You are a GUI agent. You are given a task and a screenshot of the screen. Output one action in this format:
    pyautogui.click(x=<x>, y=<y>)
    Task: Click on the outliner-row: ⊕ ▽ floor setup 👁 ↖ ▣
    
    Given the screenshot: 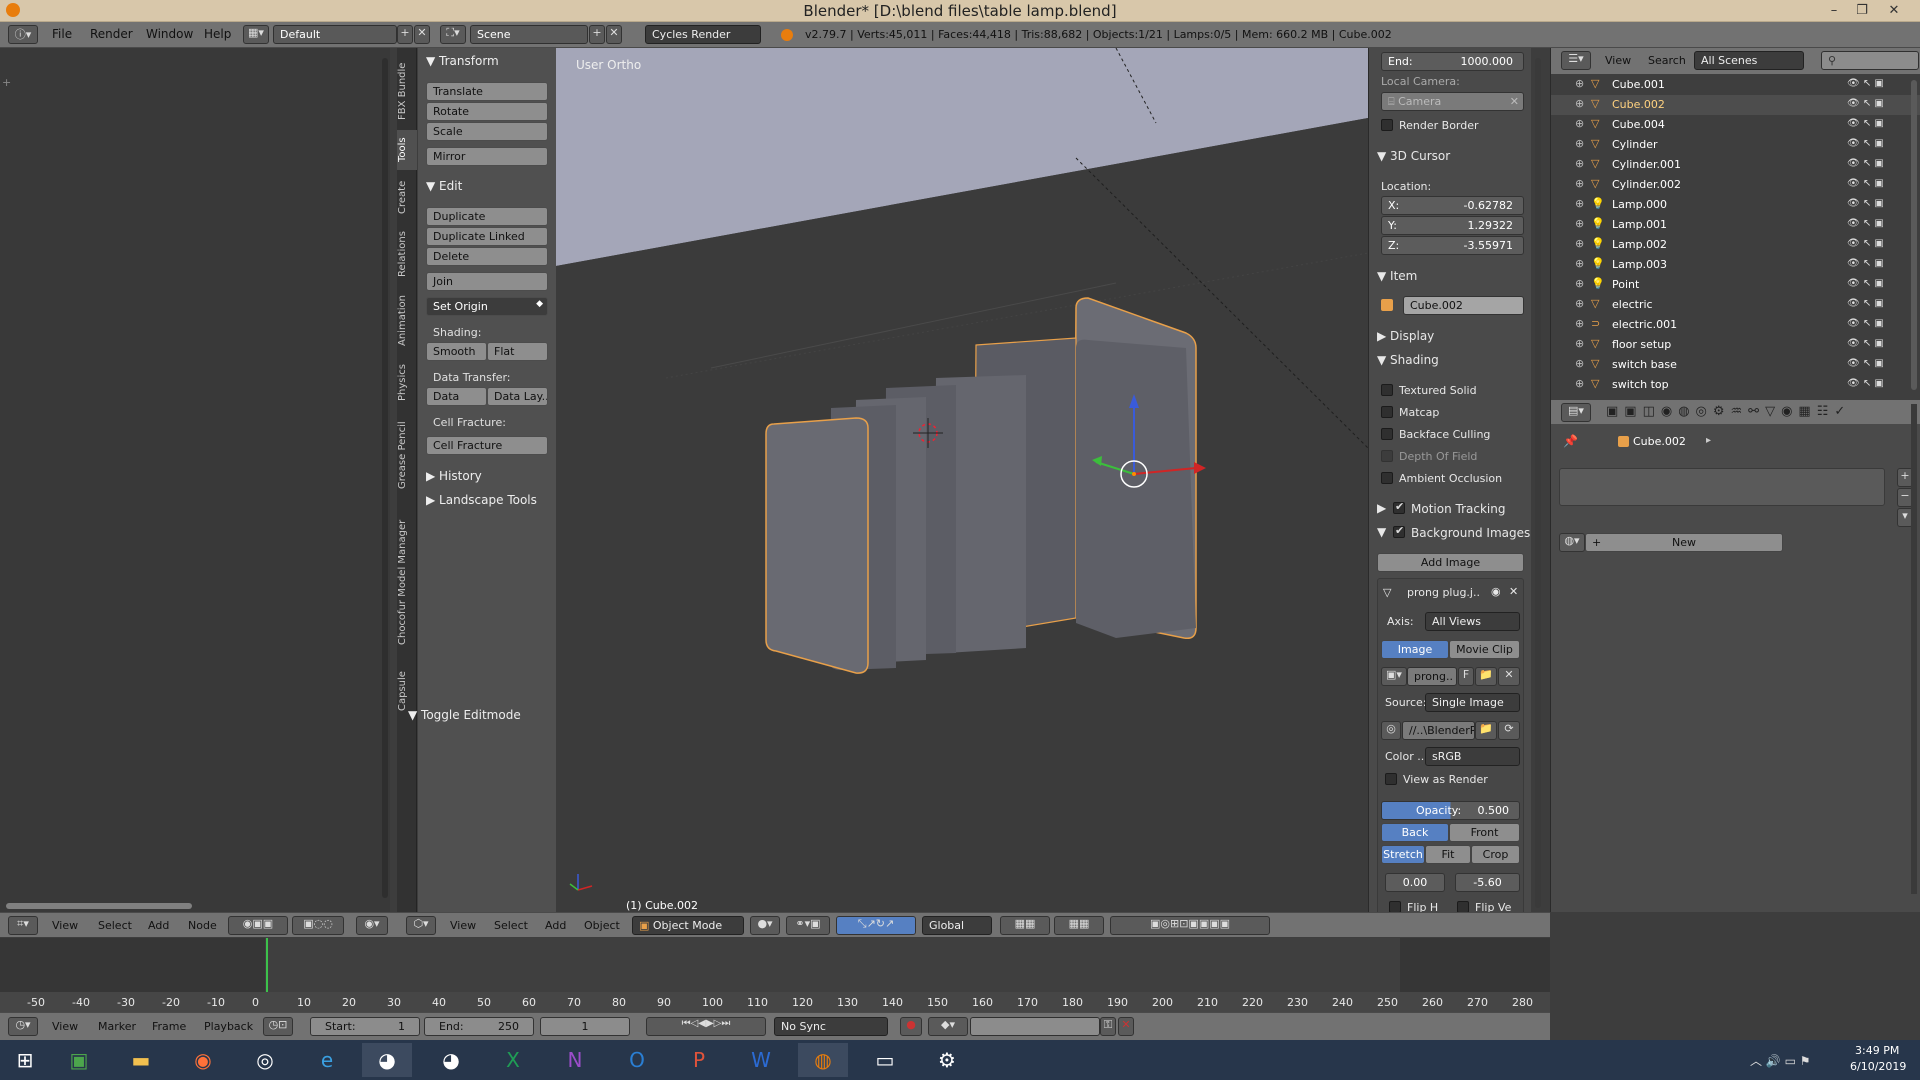 What is the action you would take?
    pyautogui.click(x=1735, y=345)
    